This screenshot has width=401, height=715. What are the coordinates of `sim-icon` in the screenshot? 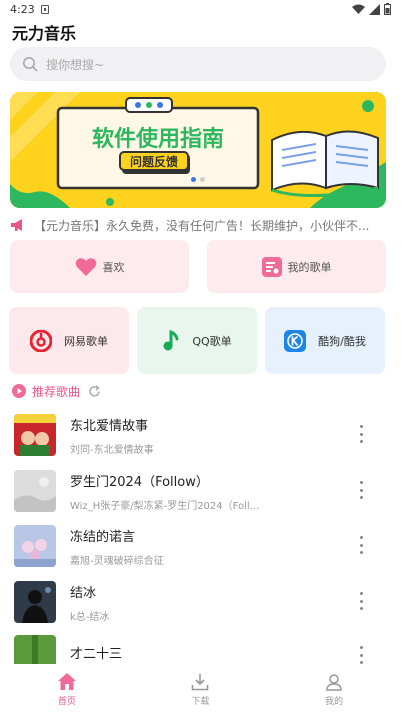 It's located at (44, 9).